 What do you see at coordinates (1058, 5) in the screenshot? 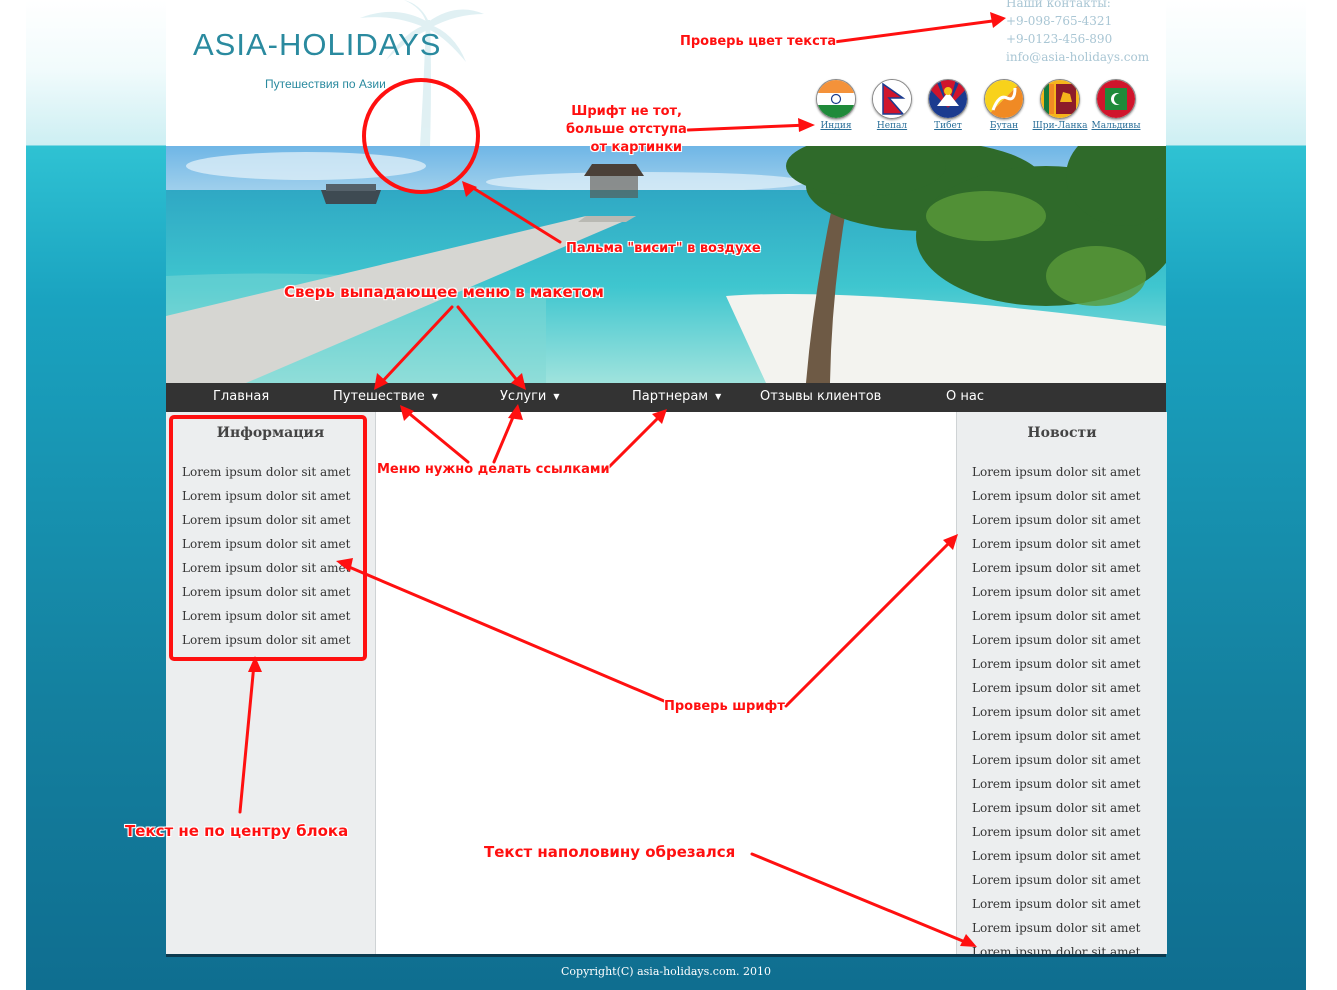
I see `contacts-title: Наши контакты:` at bounding box center [1058, 5].